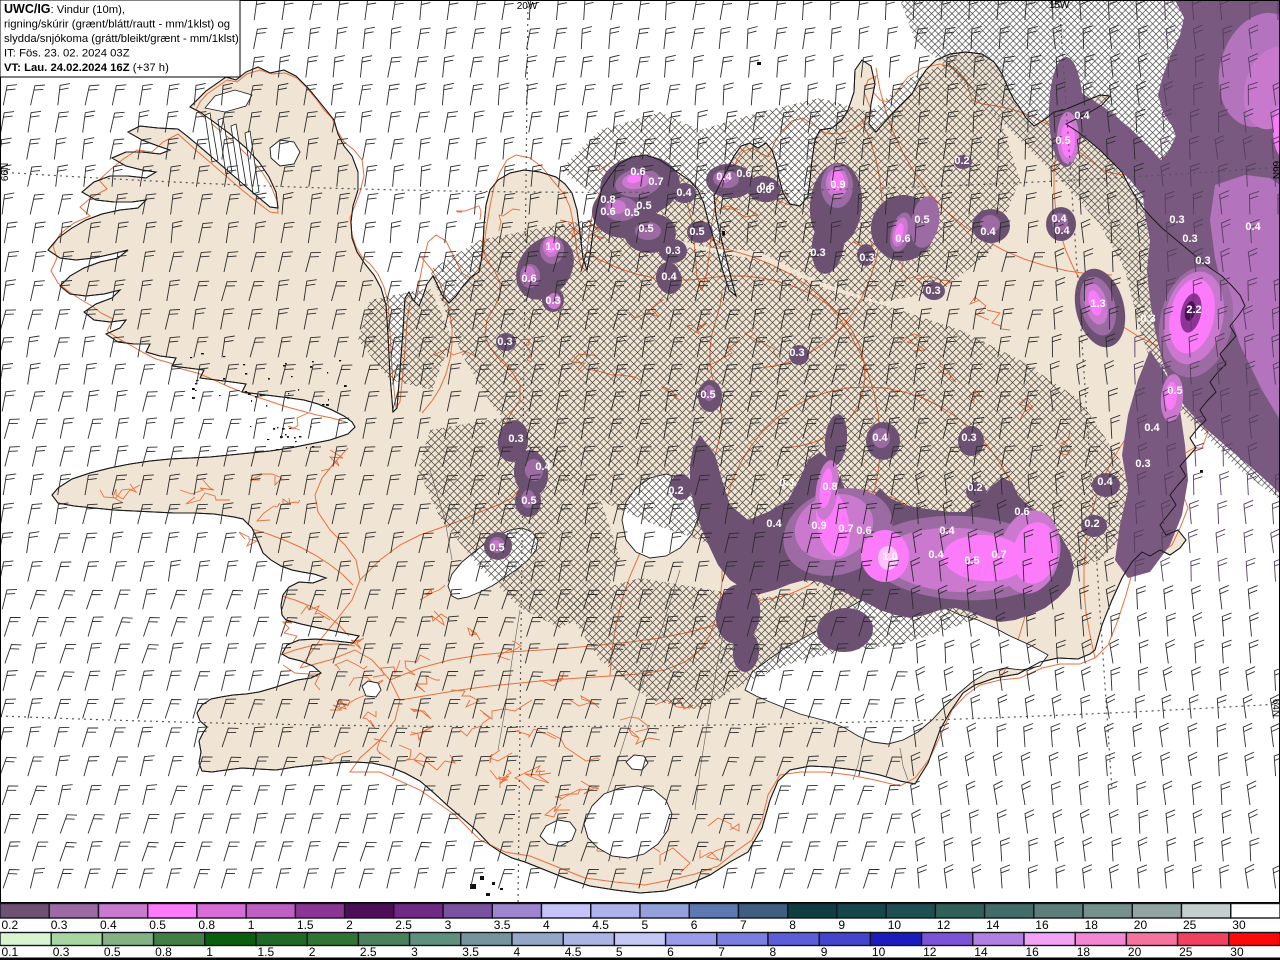 This screenshot has width=1280, height=960. I want to click on svg-text: 2, so click(349, 925).